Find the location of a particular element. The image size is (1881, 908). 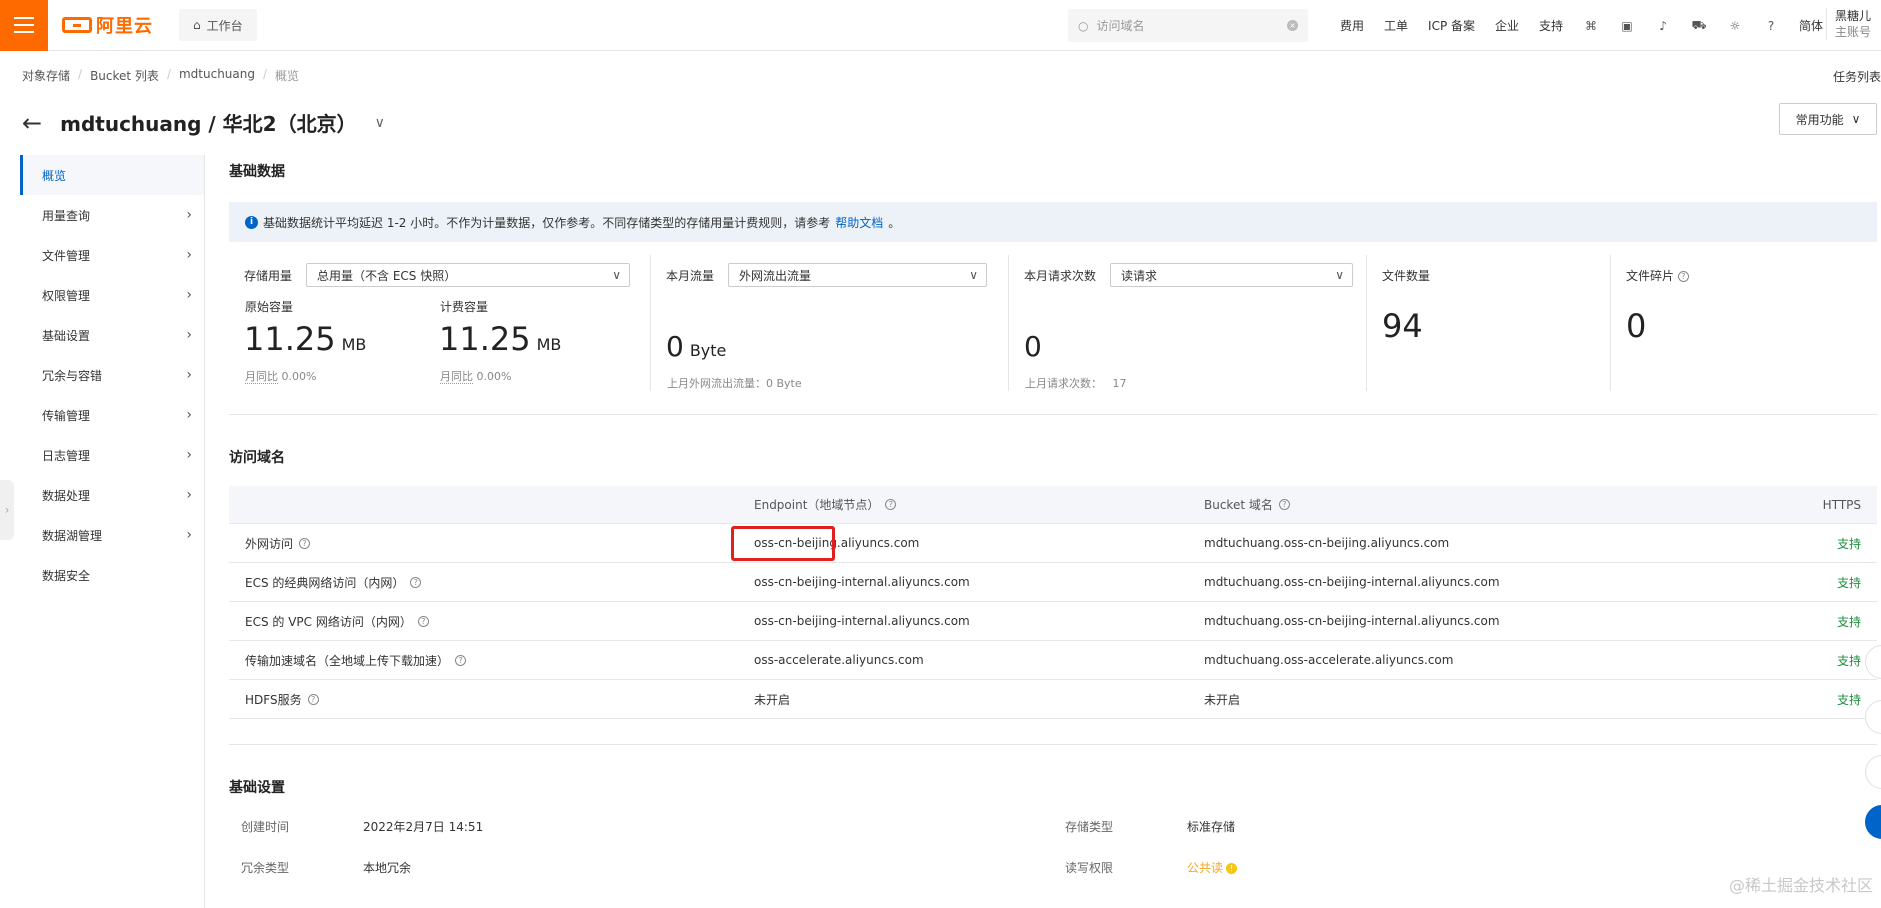

row-endpoint: oss-accelerate.aliyuncs.com is located at coordinates (839, 660).